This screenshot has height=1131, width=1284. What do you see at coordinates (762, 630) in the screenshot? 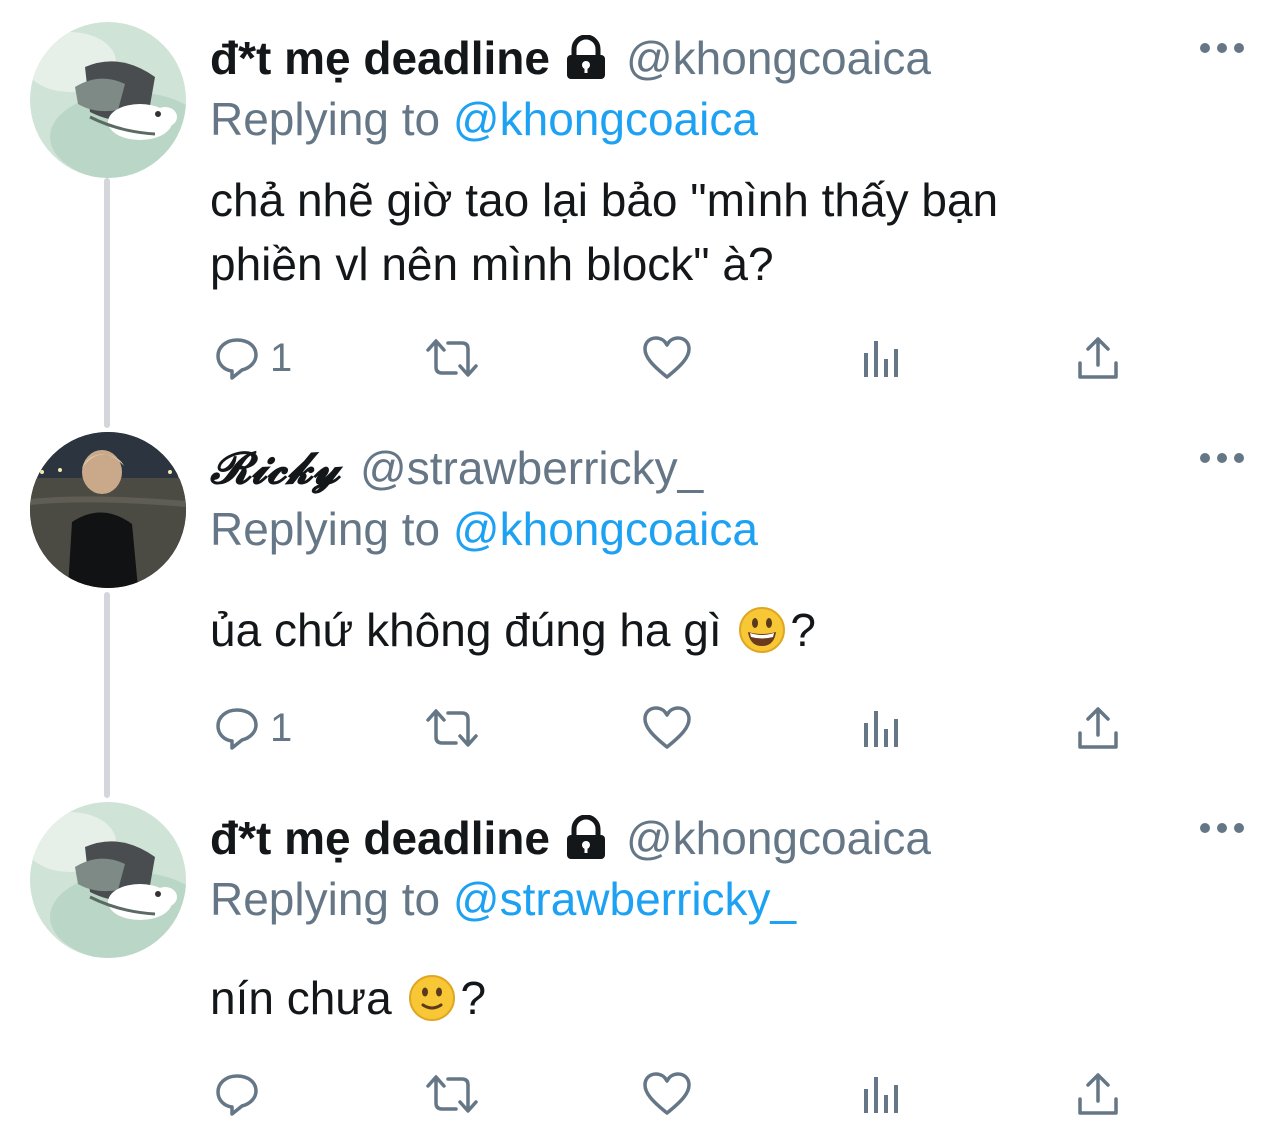
I see `grinning-face-emoji` at bounding box center [762, 630].